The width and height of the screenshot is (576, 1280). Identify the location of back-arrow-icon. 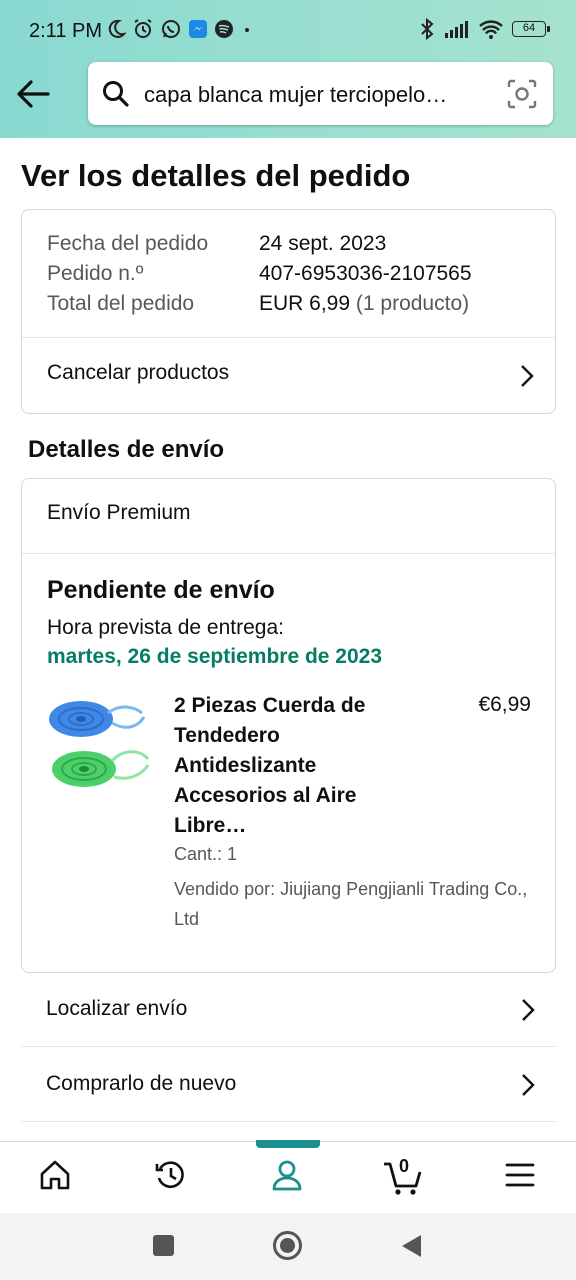
(33, 94).